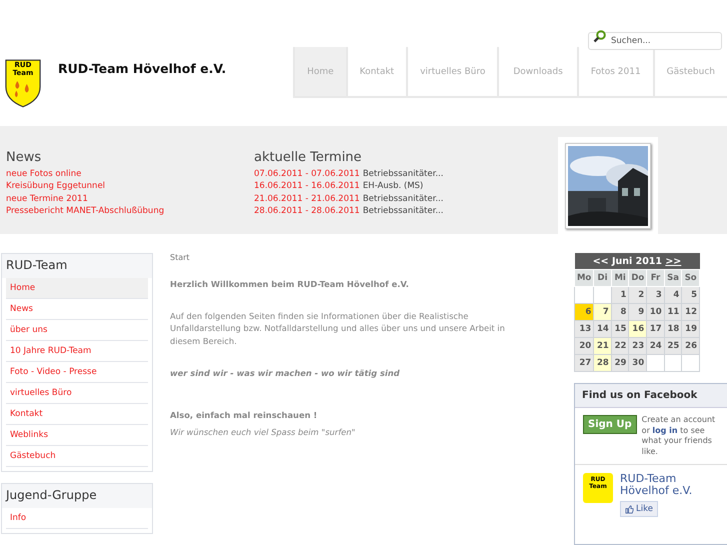 This screenshot has height=545, width=727. What do you see at coordinates (393, 186) in the screenshot?
I see `event-name: EH-Ausb. (MS)` at bounding box center [393, 186].